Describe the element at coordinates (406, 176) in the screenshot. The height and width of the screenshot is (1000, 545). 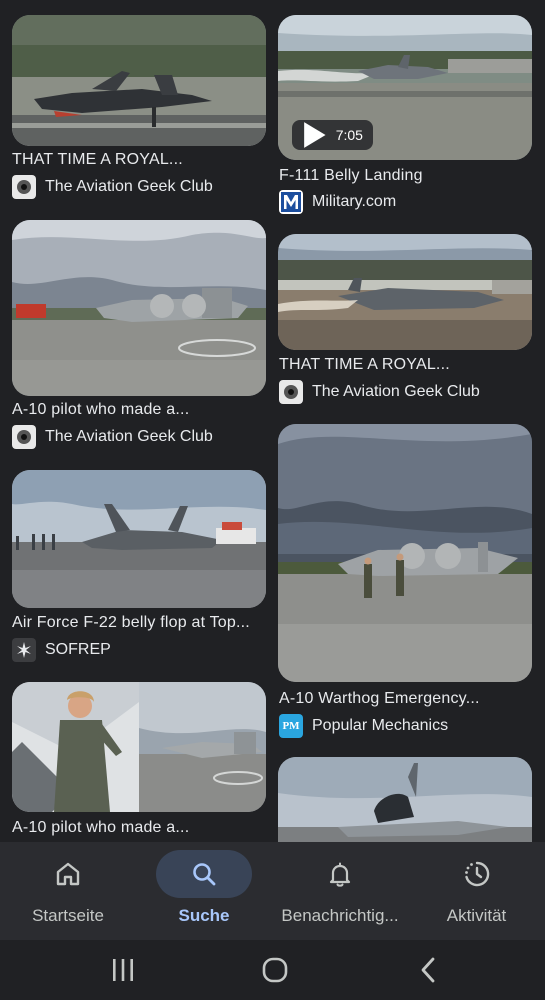
I see `result-title: F-111 Belly Landing` at that location.